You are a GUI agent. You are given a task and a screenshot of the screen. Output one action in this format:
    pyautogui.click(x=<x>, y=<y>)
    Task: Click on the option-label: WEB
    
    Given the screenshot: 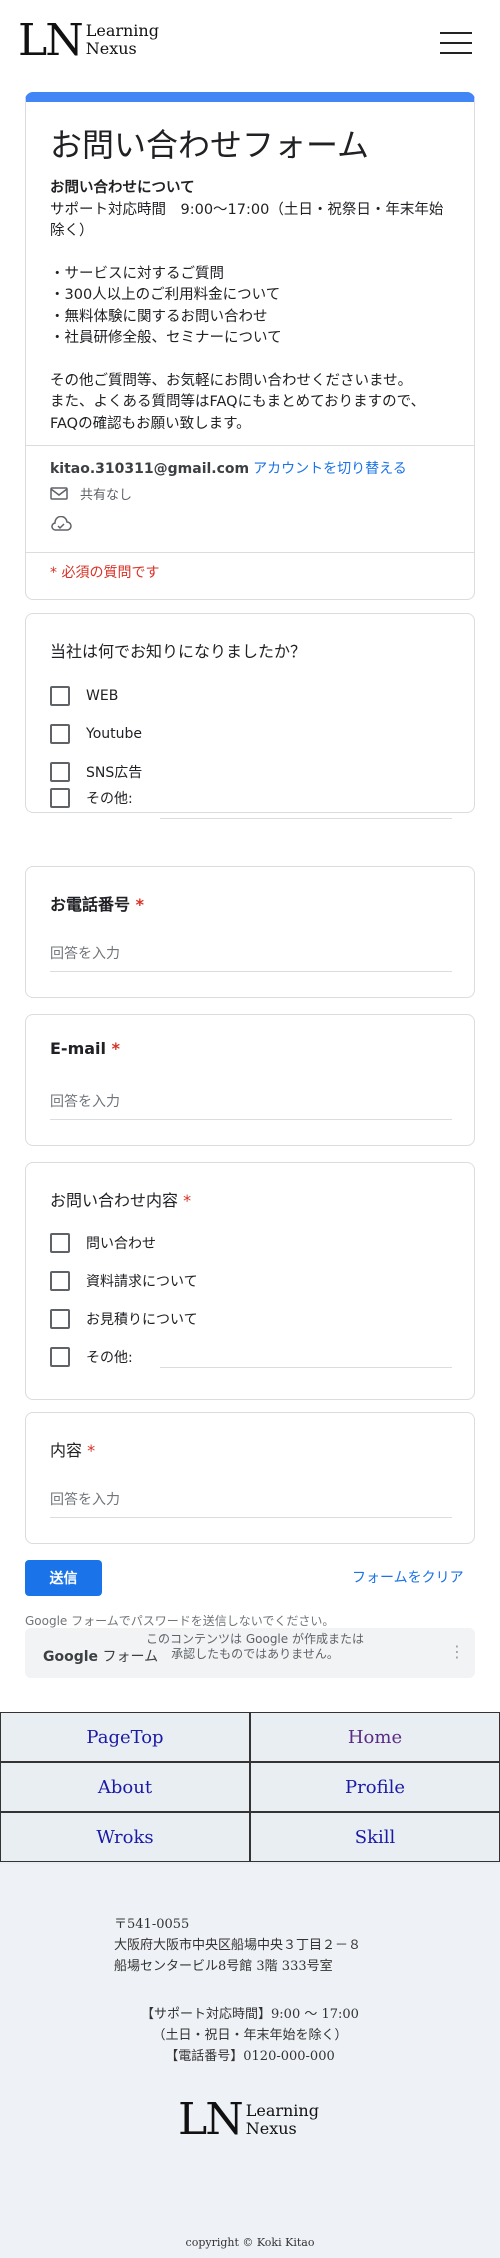 What is the action you would take?
    pyautogui.click(x=102, y=696)
    